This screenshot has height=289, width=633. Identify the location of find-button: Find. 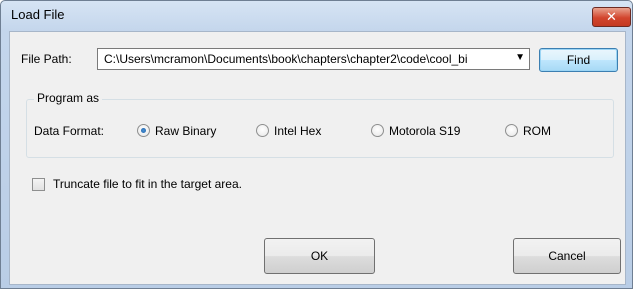
(578, 60).